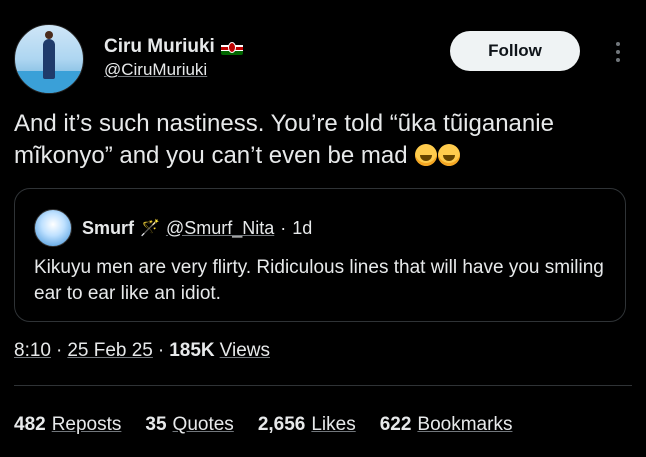  What do you see at coordinates (302, 228) in the screenshot?
I see `quoted-timestamp: 1d` at bounding box center [302, 228].